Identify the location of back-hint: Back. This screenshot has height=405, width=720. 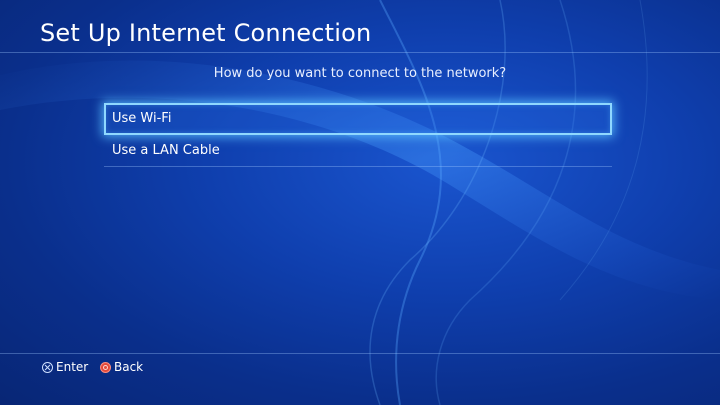
(121, 367).